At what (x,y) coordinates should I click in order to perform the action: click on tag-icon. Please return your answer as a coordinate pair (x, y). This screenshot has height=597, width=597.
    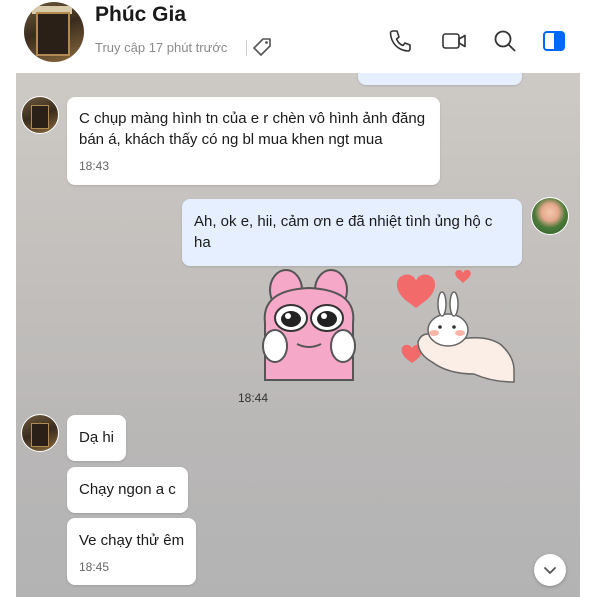
    Looking at the image, I should click on (262, 47).